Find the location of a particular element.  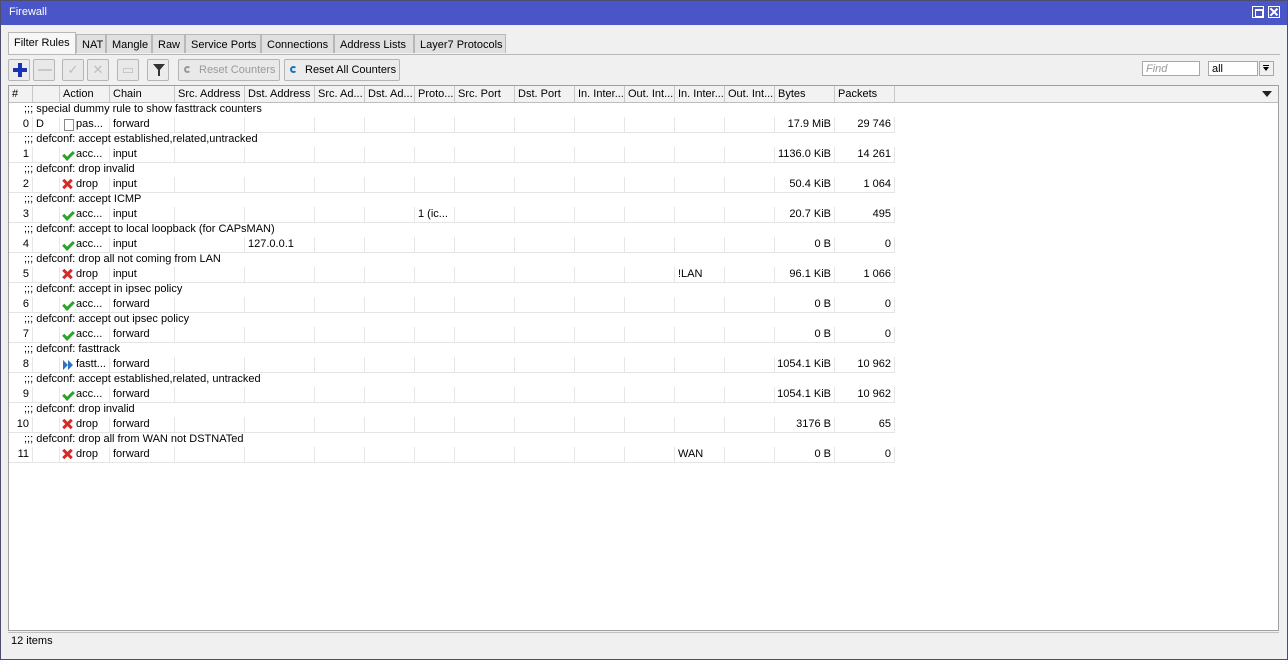

table-cell: 0 is located at coordinates (865, 454).